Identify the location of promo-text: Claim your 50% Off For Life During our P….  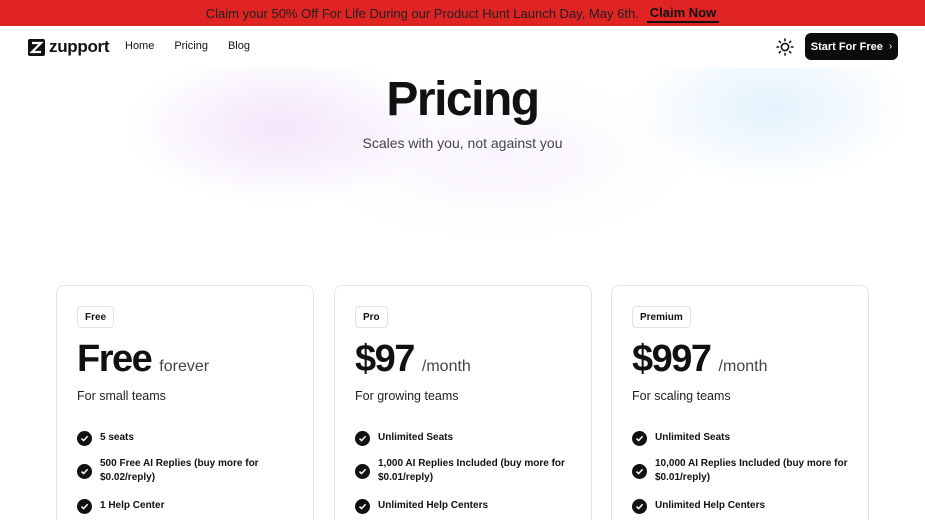
(422, 13).